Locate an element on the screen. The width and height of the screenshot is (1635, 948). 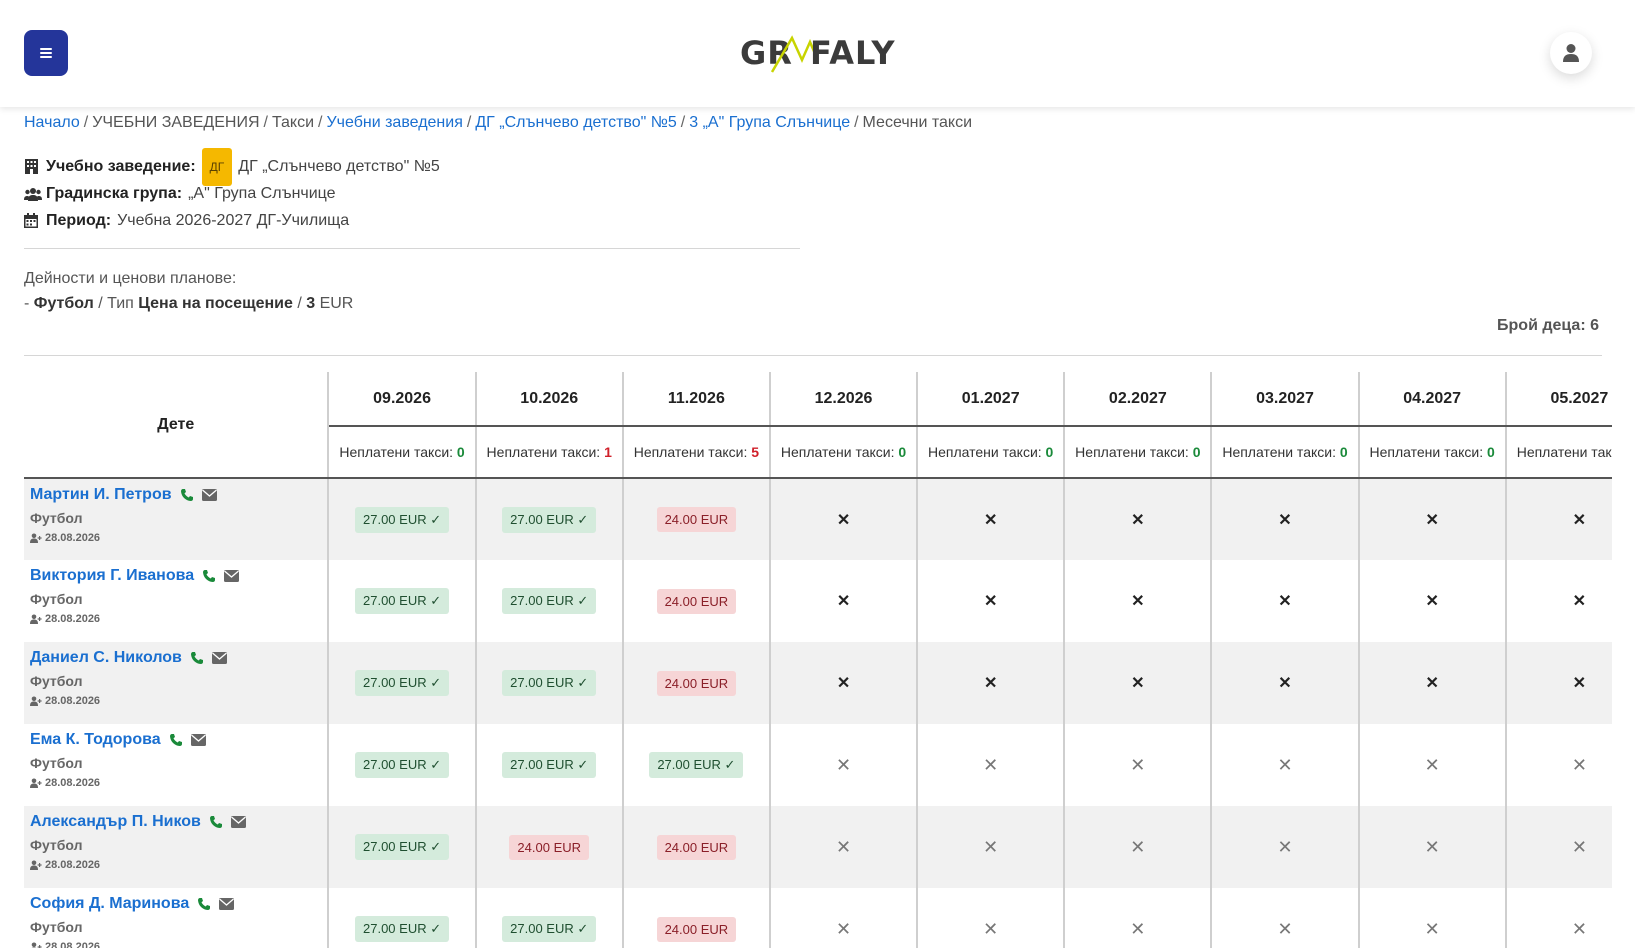
enrollment-date-value: 28.08.2026 is located at coordinates (73, 619).